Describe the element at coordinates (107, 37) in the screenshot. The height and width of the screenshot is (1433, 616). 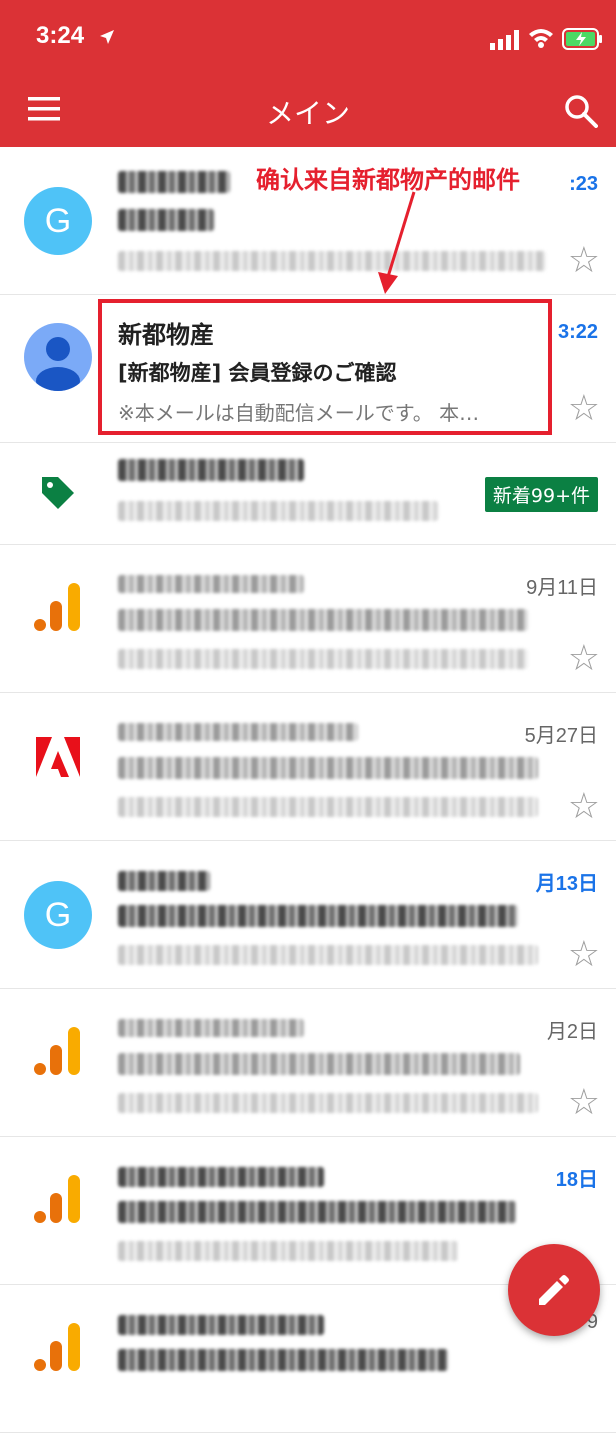
I see `location-arrow-icon` at that location.